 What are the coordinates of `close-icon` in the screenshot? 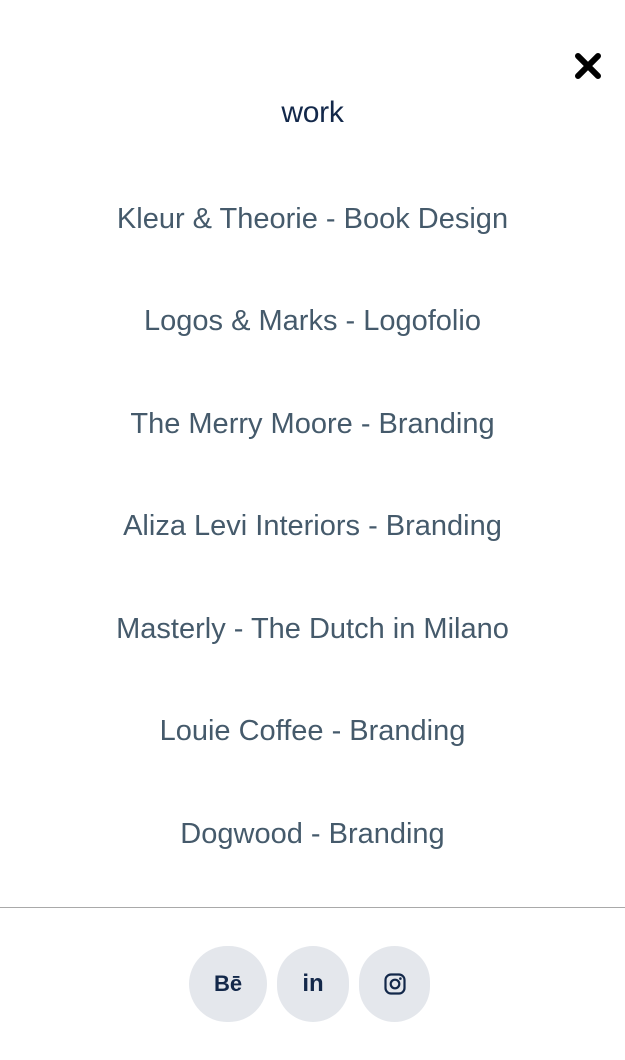 It's located at (588, 66).